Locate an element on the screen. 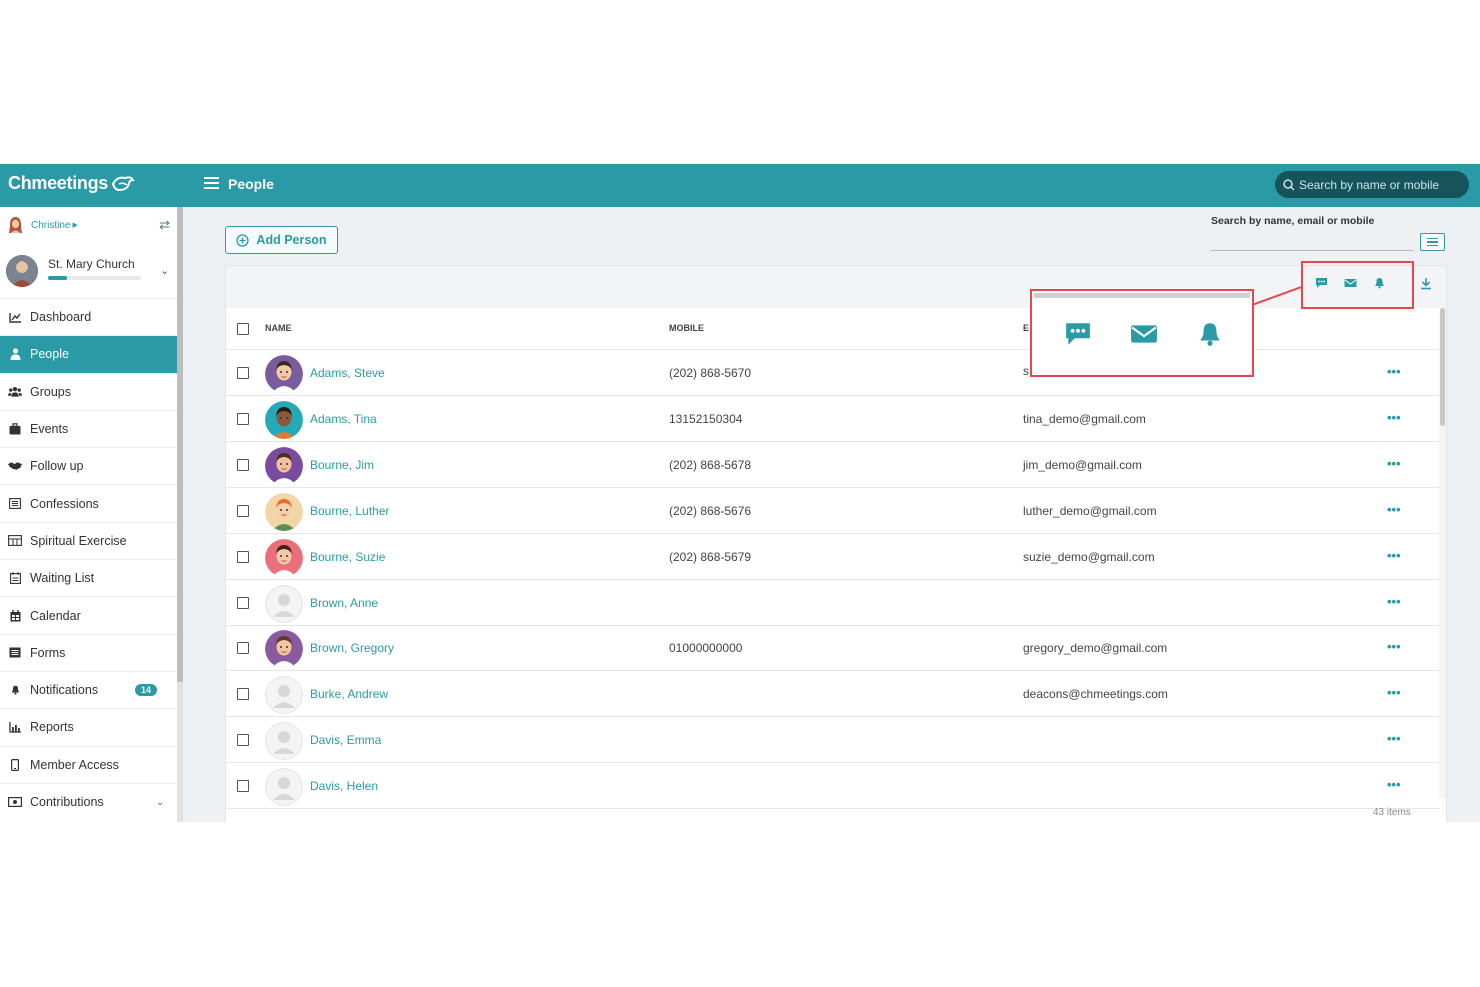 The width and height of the screenshot is (1480, 987). sidebar-item-contributions: Contributions ⌄ is located at coordinates (88, 801).